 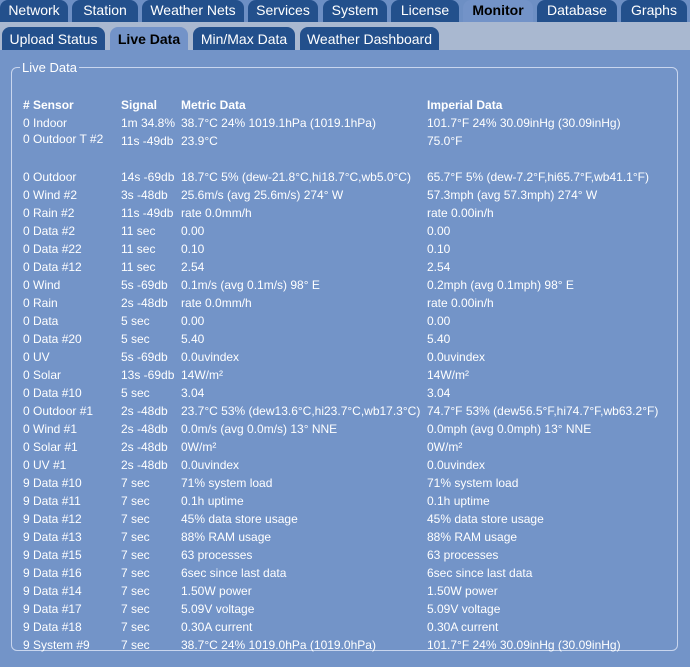 I want to click on cell-sensor: 0 Wind #2, so click(x=50, y=195).